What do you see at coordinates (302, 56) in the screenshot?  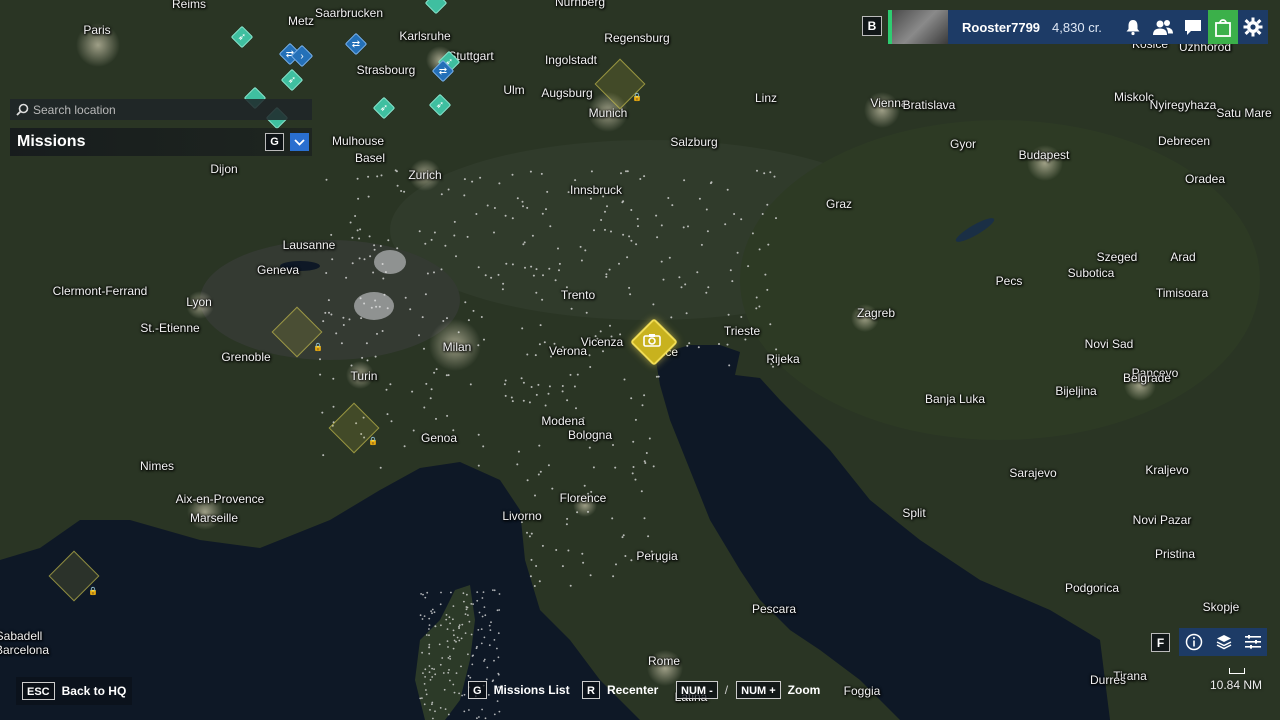 I see `mission-marker: ›` at bounding box center [302, 56].